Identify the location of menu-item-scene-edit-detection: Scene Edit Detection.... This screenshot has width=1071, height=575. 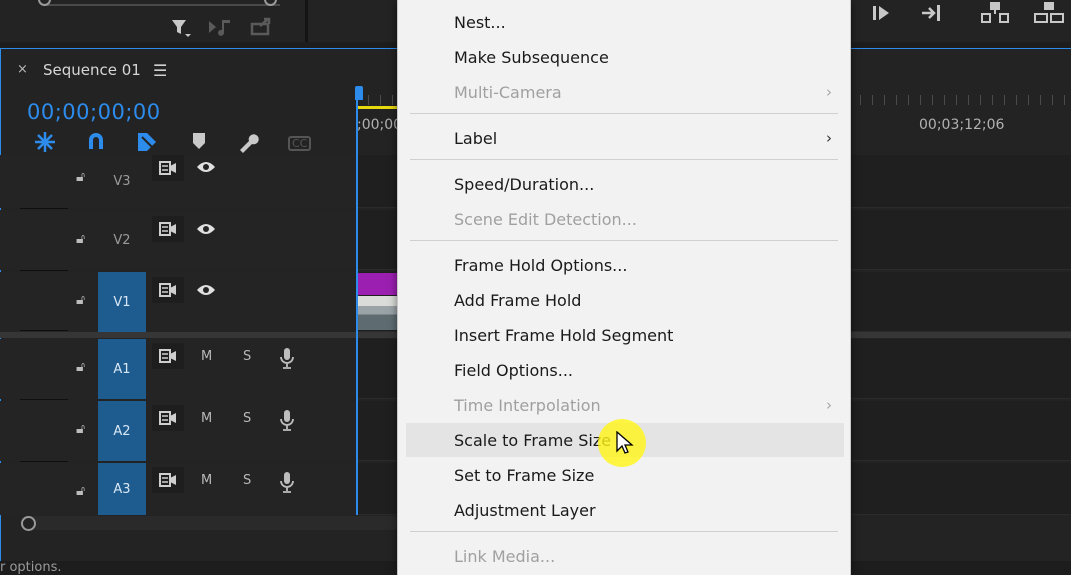
(625, 219).